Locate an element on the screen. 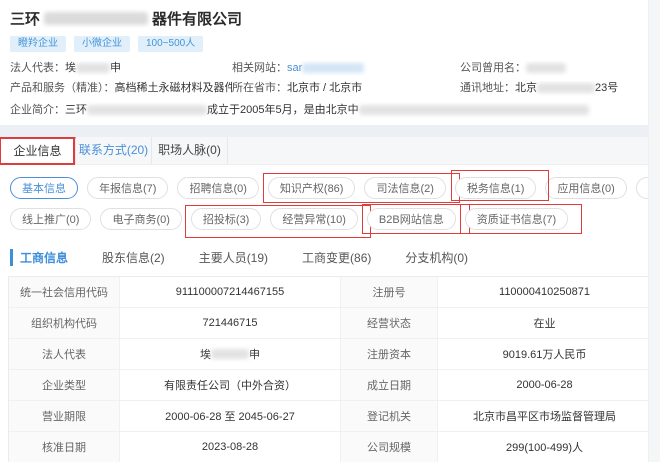  section-tabs: 工商信息 股东信息(2) 主要人员(19) 工商变更(86) 分支机构(0) is located at coordinates (330, 258).